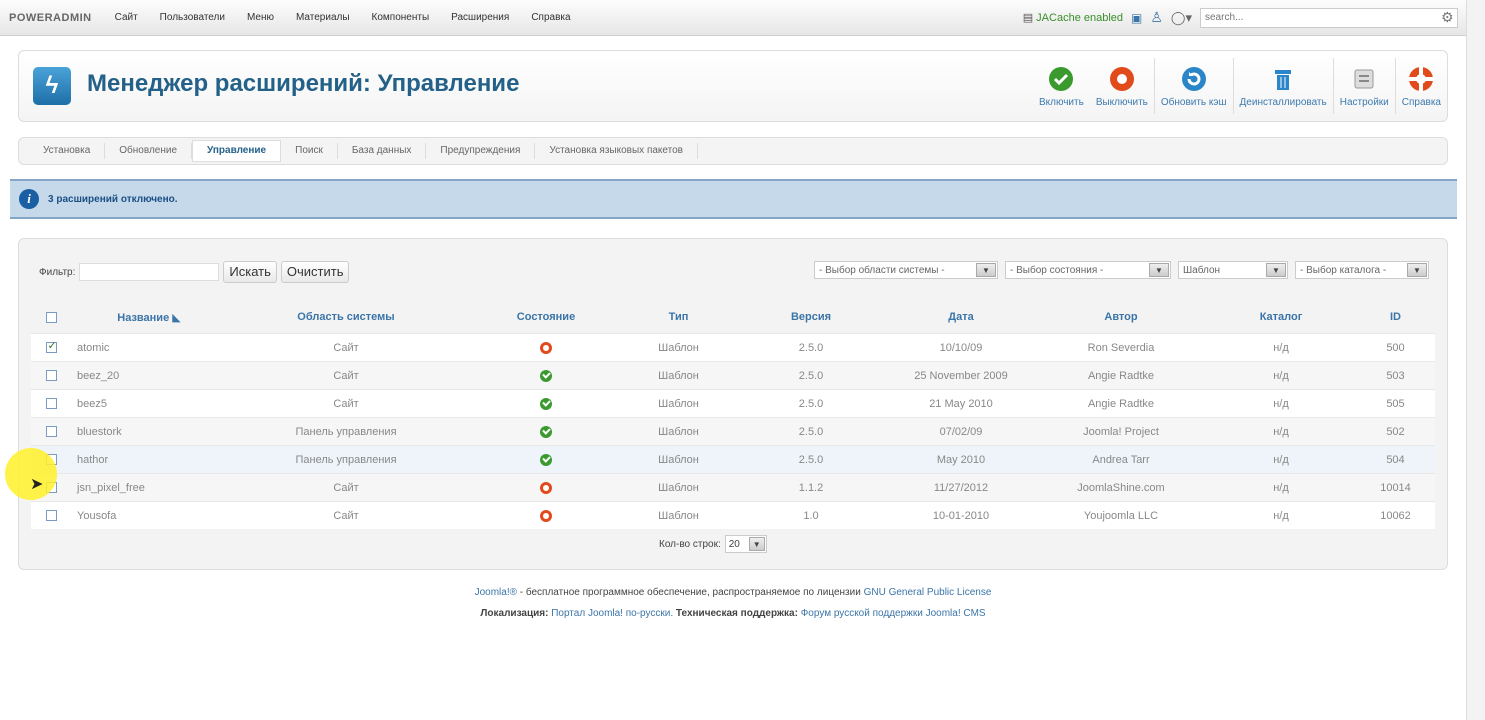 This screenshot has height=720, width=1485. Describe the element at coordinates (346, 487) in the screenshot. I see `extension-area: Сайт` at that location.